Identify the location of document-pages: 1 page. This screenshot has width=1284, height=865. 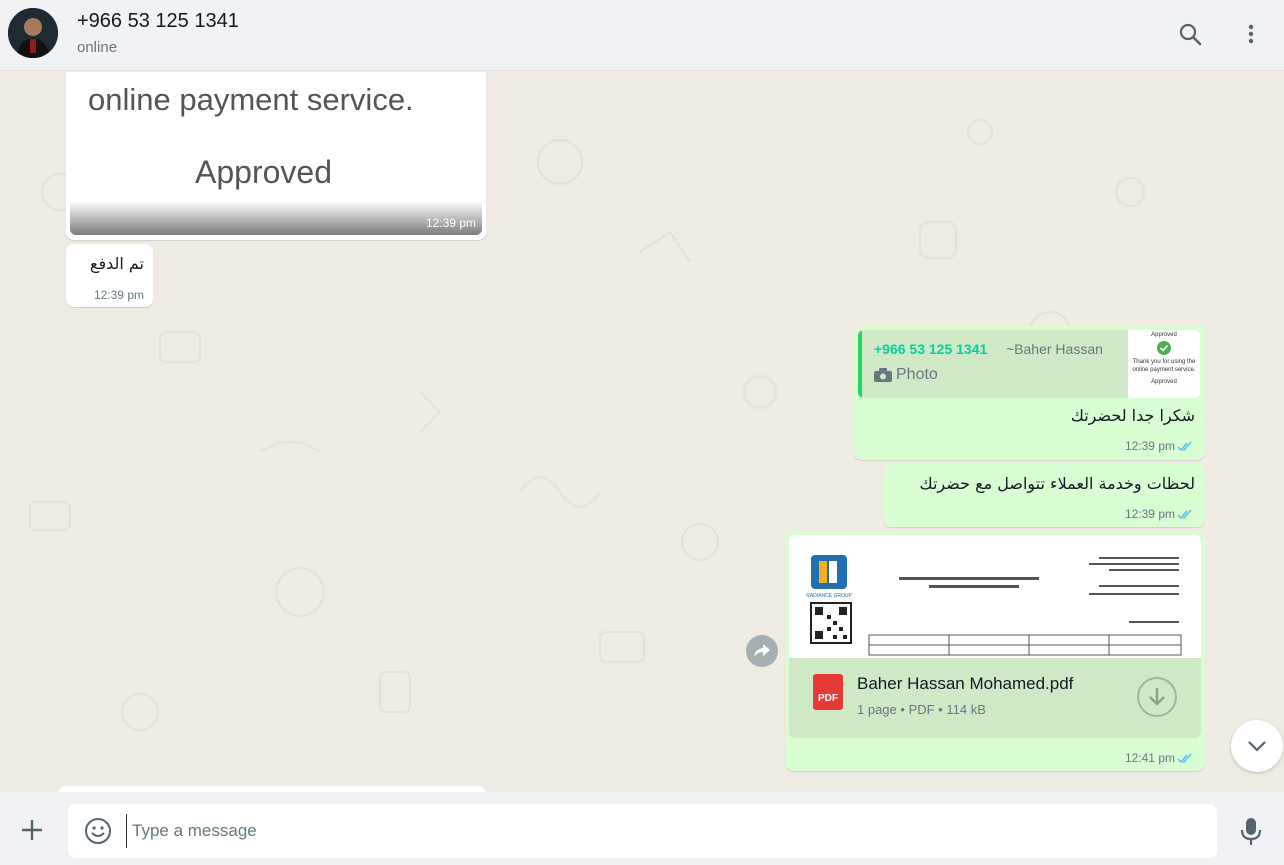
(877, 709).